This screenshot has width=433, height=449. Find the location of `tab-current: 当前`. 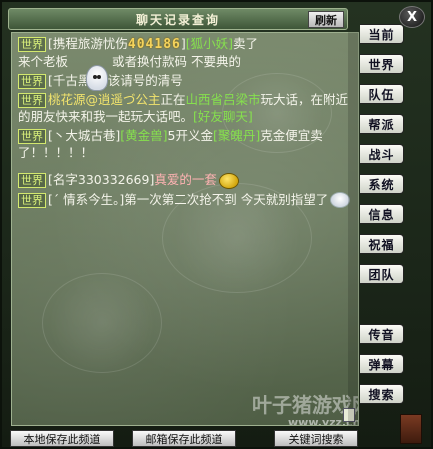

tab-current: 当前 is located at coordinates (382, 34).